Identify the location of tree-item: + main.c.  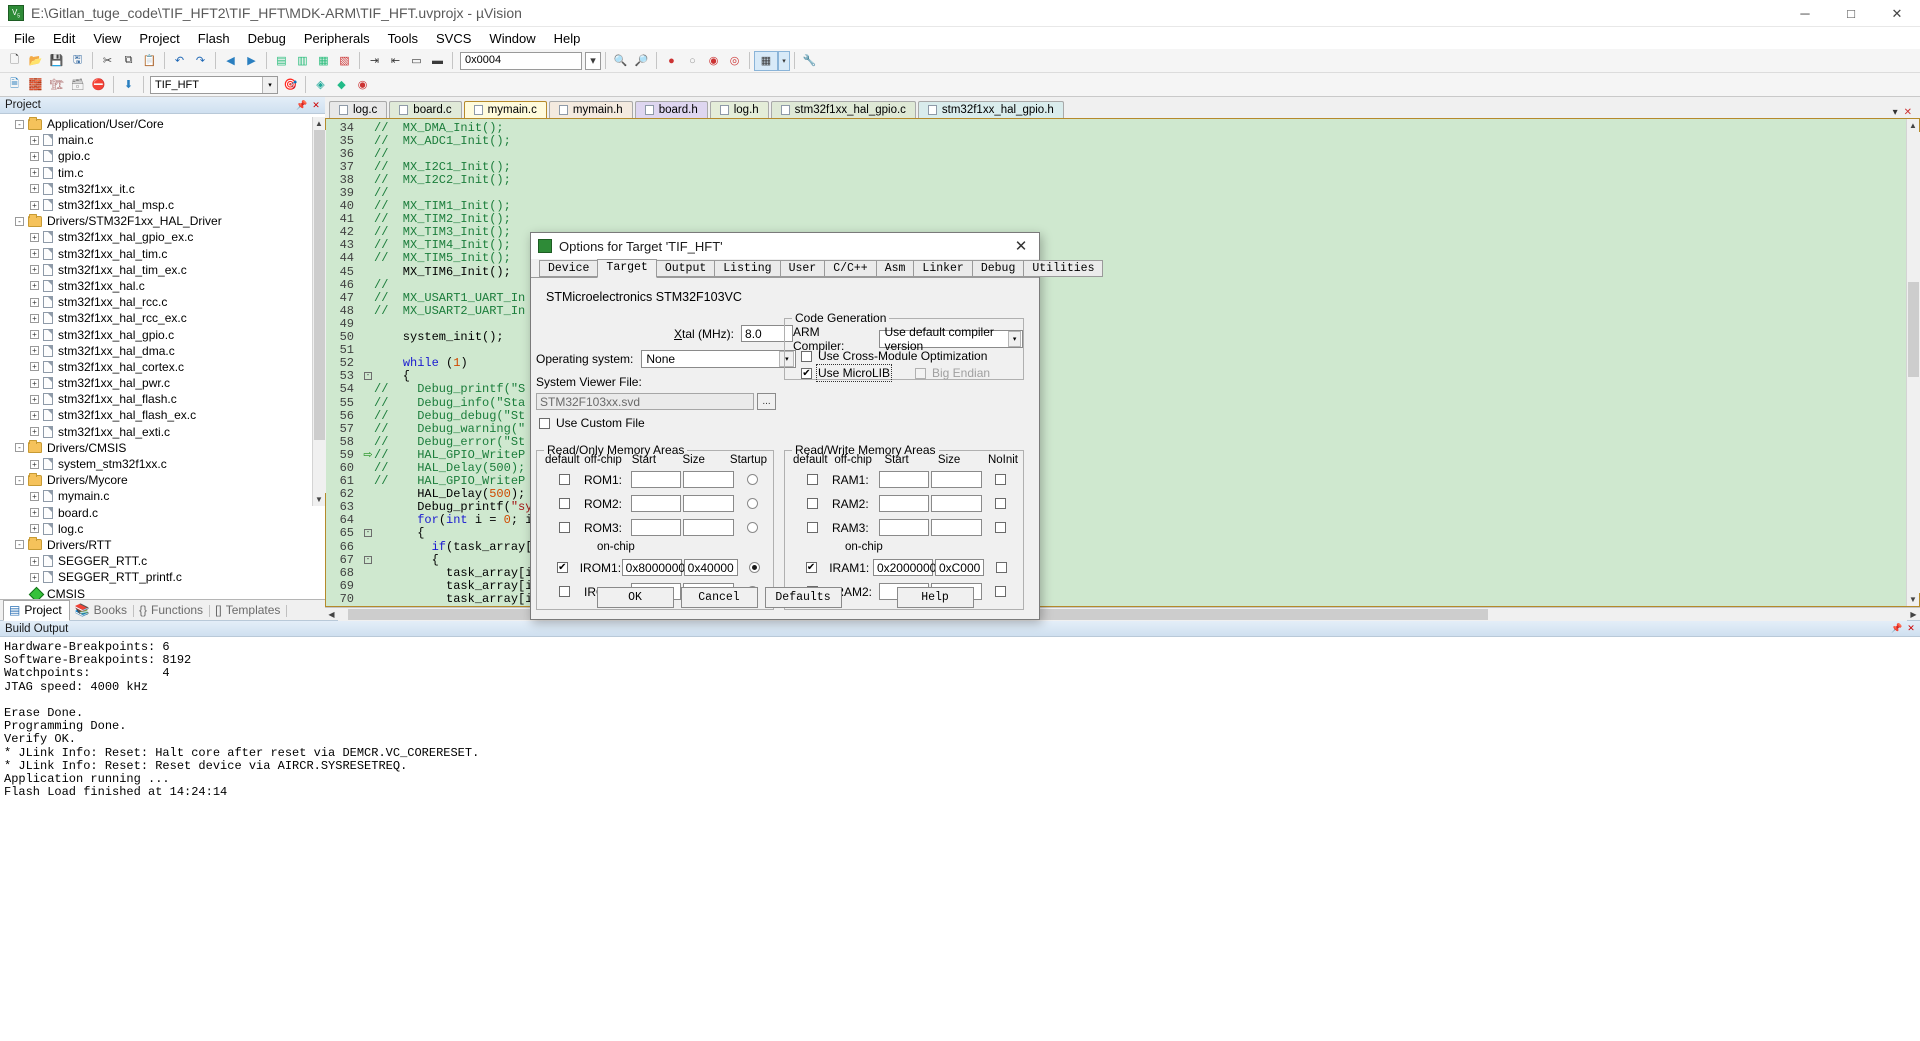
(162, 140).